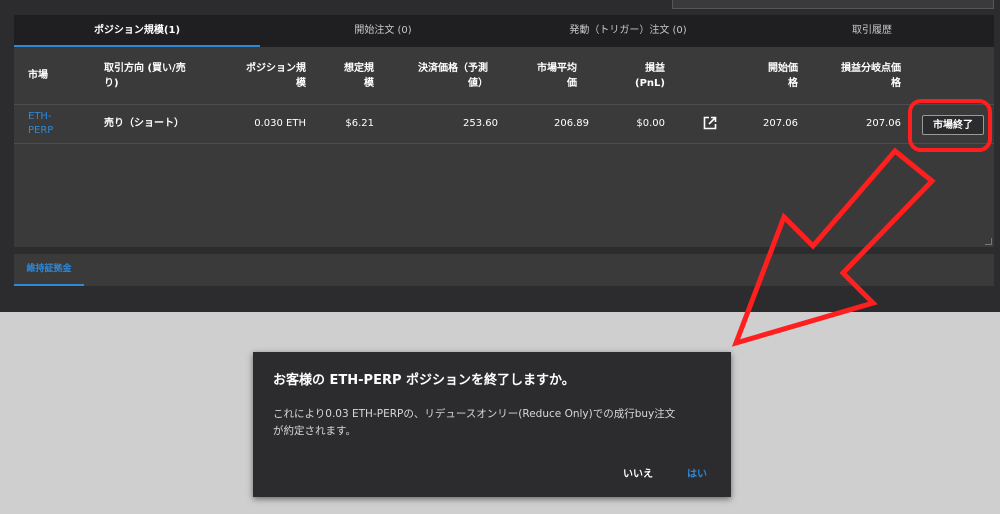  Describe the element at coordinates (453, 68) in the screenshot. I see `col-settle-line1: 決済価格（予測` at that location.